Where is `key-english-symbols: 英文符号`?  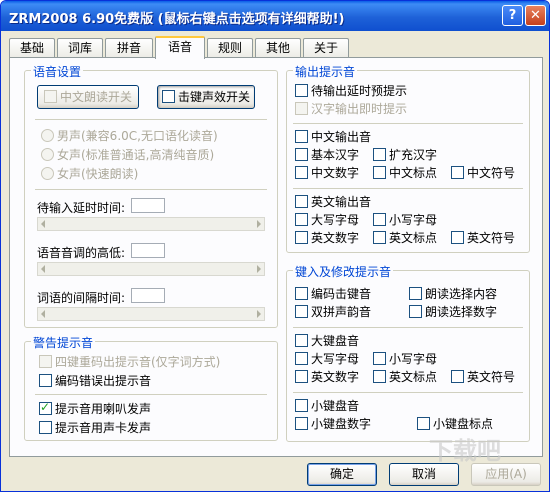 key-english-symbols: 英文符号 is located at coordinates (483, 378).